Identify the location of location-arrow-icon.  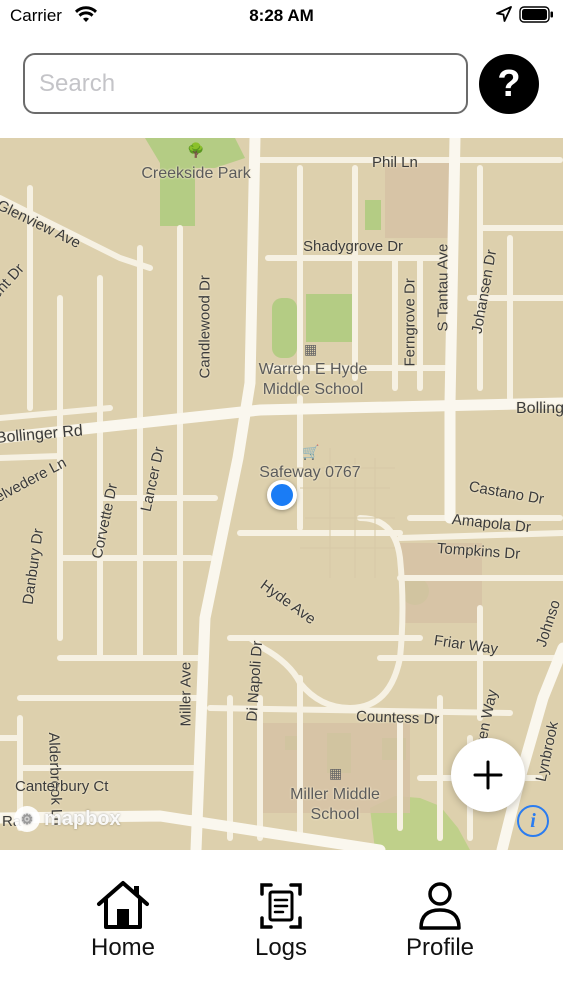
(504, 14).